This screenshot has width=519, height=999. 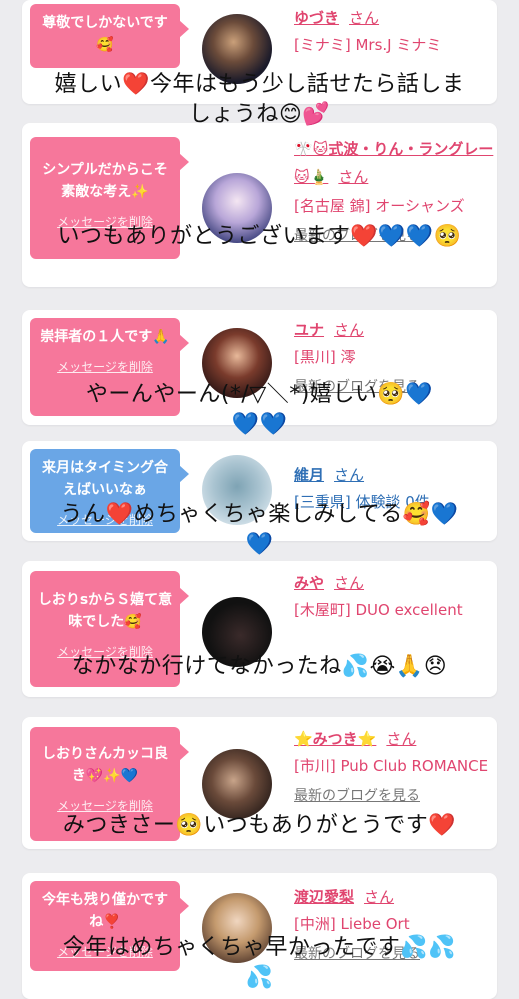 What do you see at coordinates (394, 583) in the screenshot?
I see `cast-name: みや さん` at bounding box center [394, 583].